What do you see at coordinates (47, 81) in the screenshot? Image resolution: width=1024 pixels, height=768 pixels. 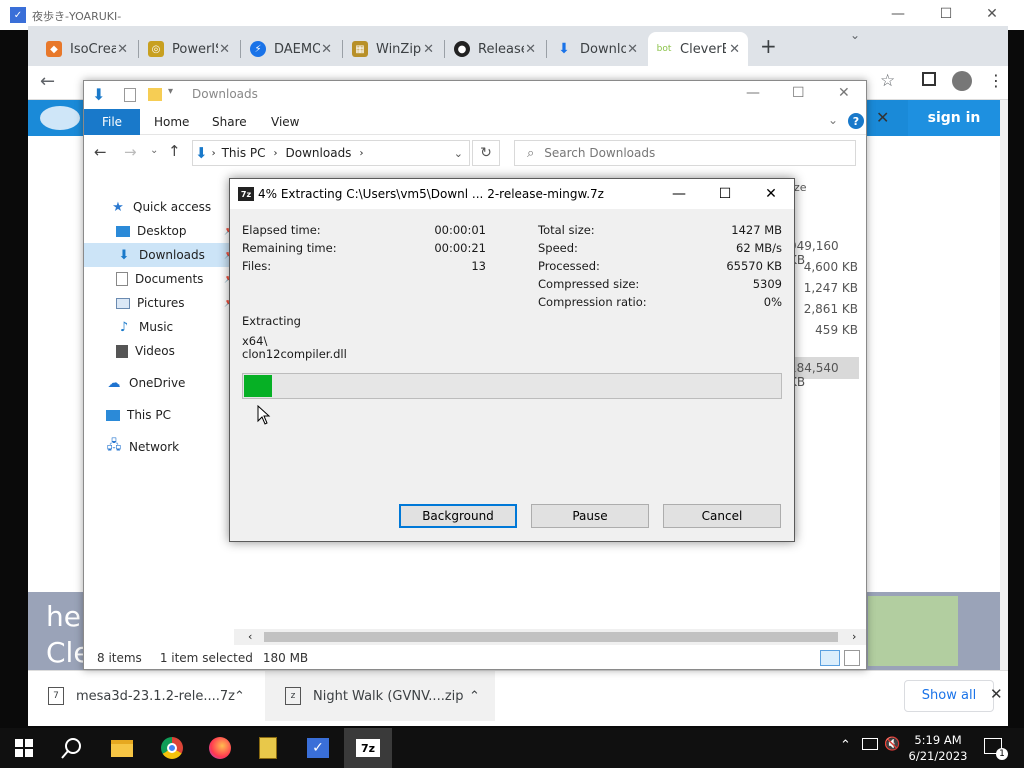 I see `back-arrow-icon: ←` at bounding box center [47, 81].